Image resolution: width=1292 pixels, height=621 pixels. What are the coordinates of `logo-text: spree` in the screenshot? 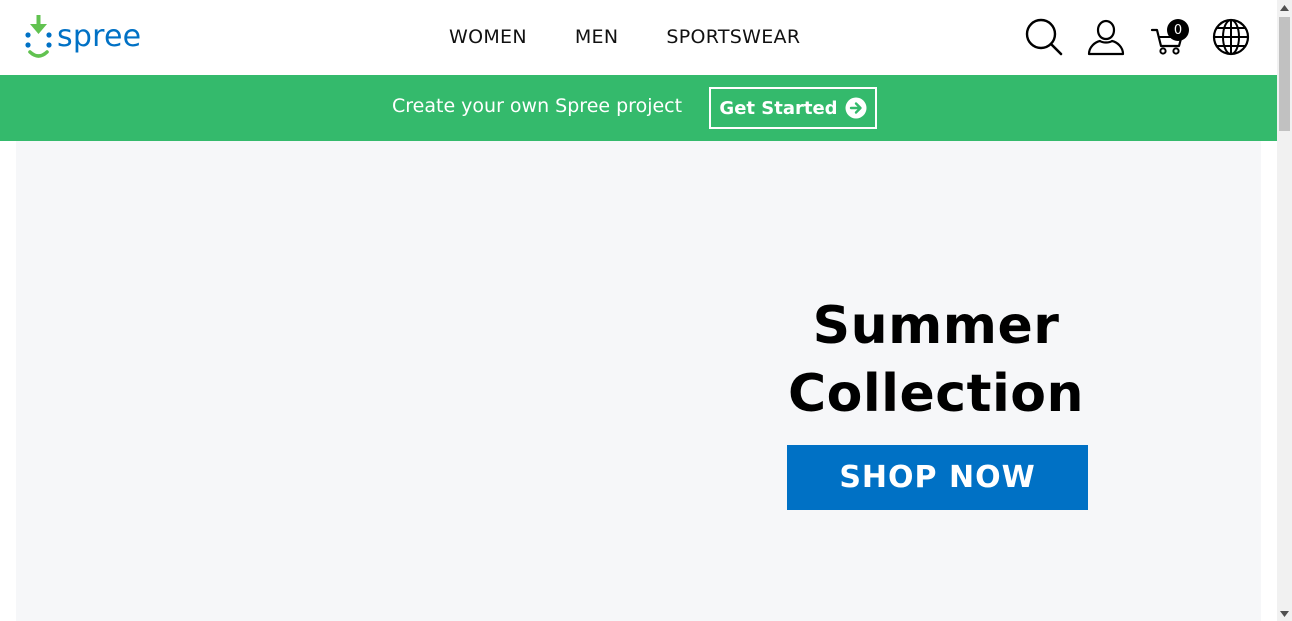 It's located at (99, 36).